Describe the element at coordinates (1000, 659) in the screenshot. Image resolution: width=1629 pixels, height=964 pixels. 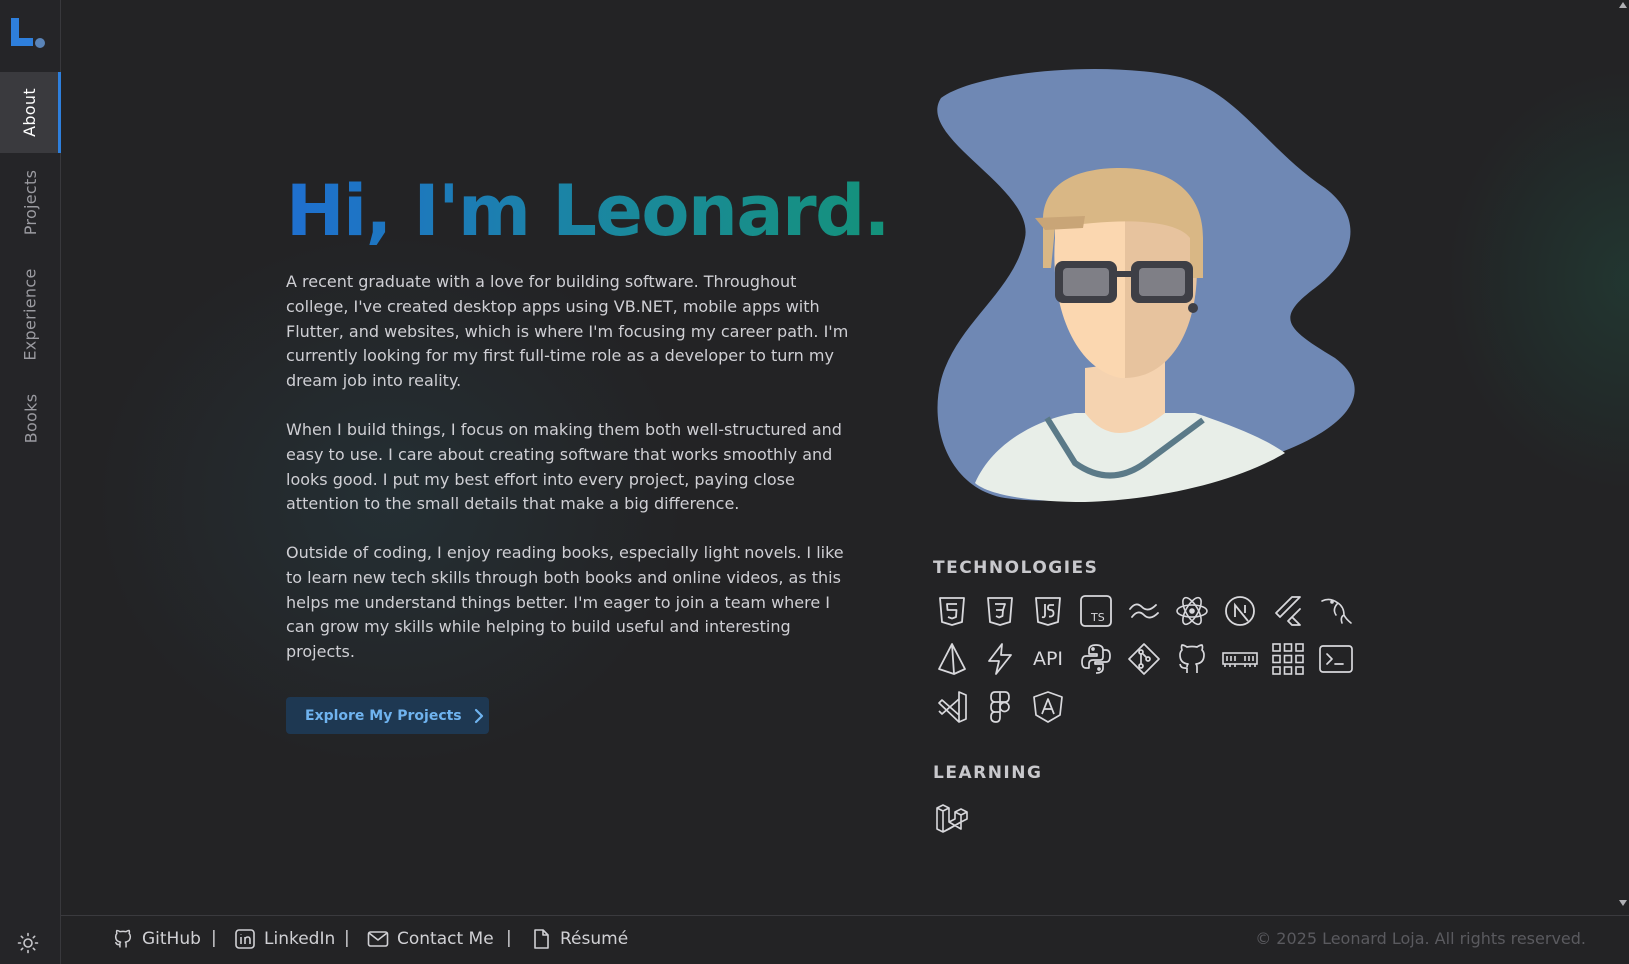
I see `zap-icon` at that location.